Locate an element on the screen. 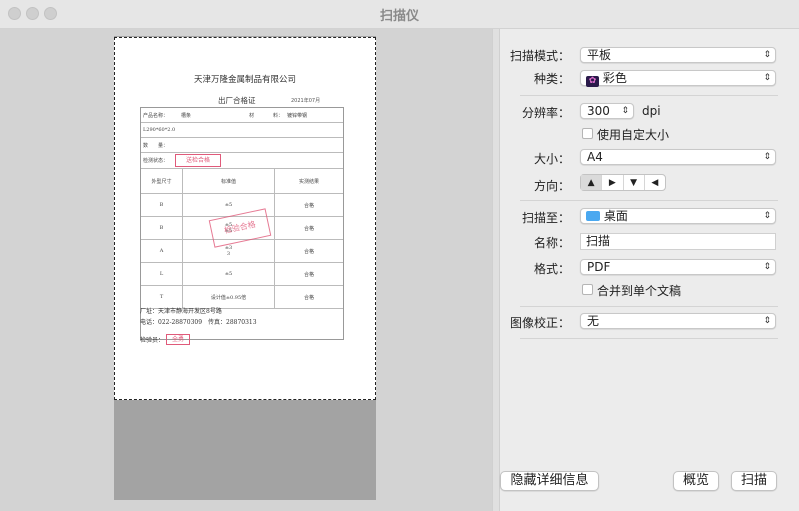  resolution-unit: dpi is located at coordinates (651, 111).